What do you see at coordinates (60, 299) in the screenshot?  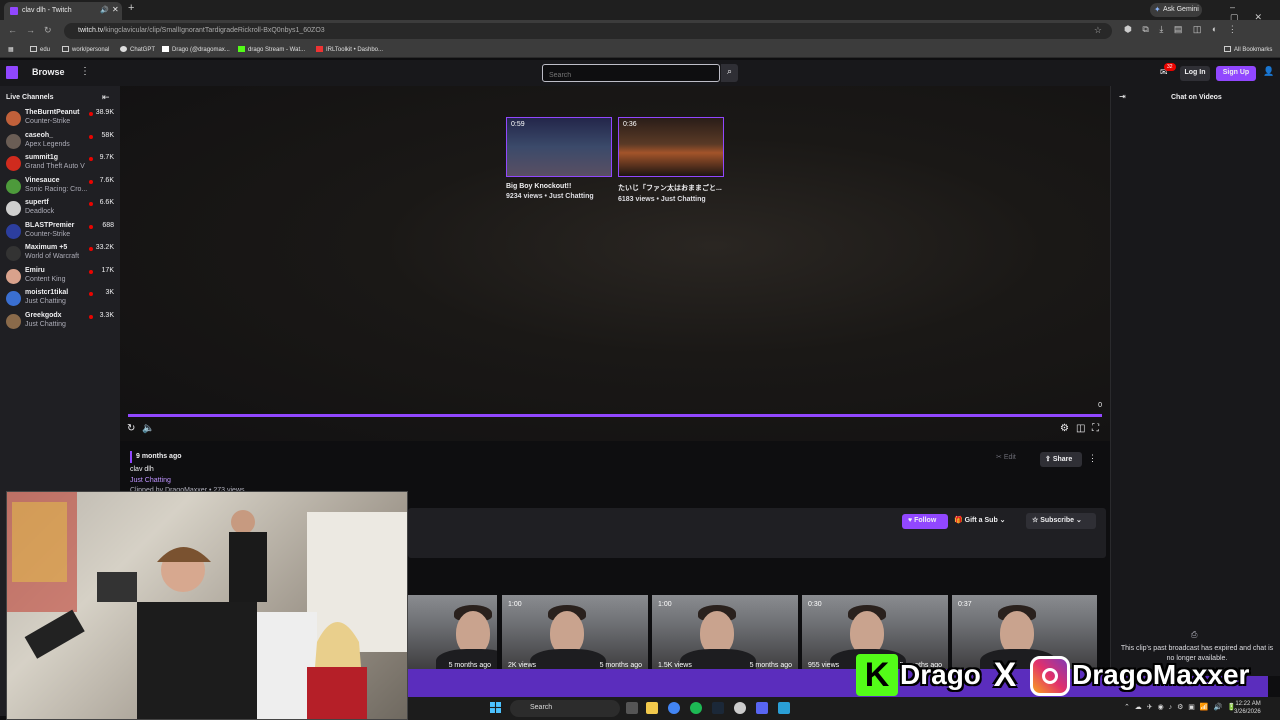 I see `sidebar-channel: moistcr1tikal Just Chatting 3K` at bounding box center [60, 299].